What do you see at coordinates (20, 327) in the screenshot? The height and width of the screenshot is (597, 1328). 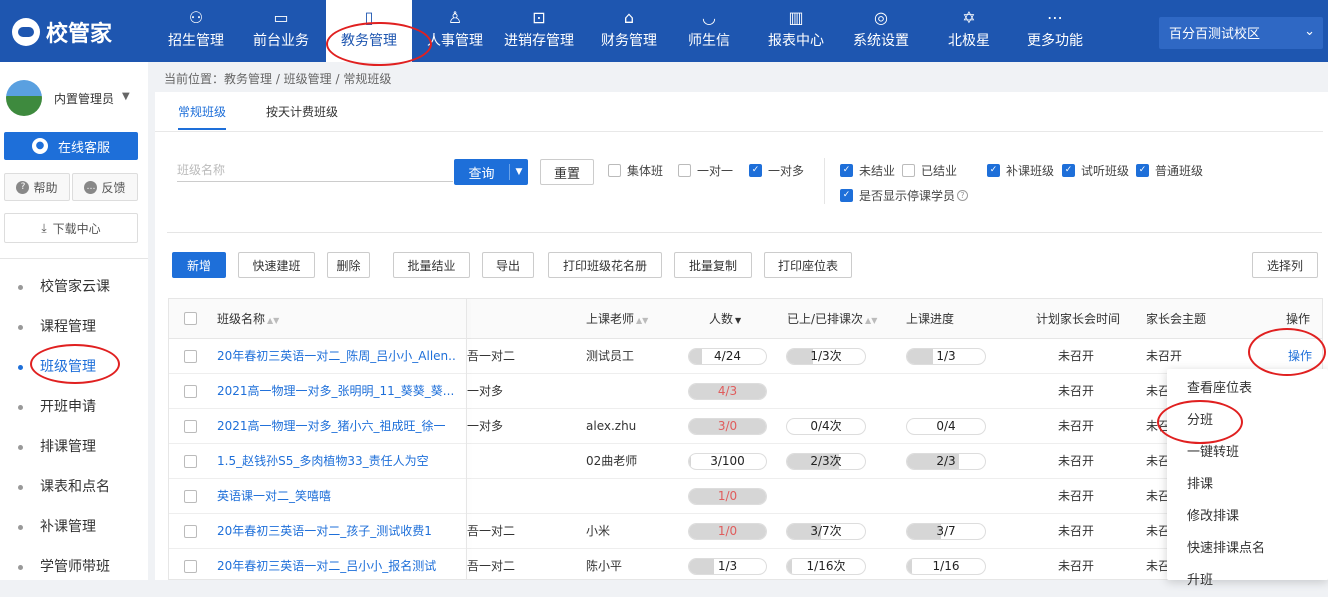 I see `bullet-icon` at bounding box center [20, 327].